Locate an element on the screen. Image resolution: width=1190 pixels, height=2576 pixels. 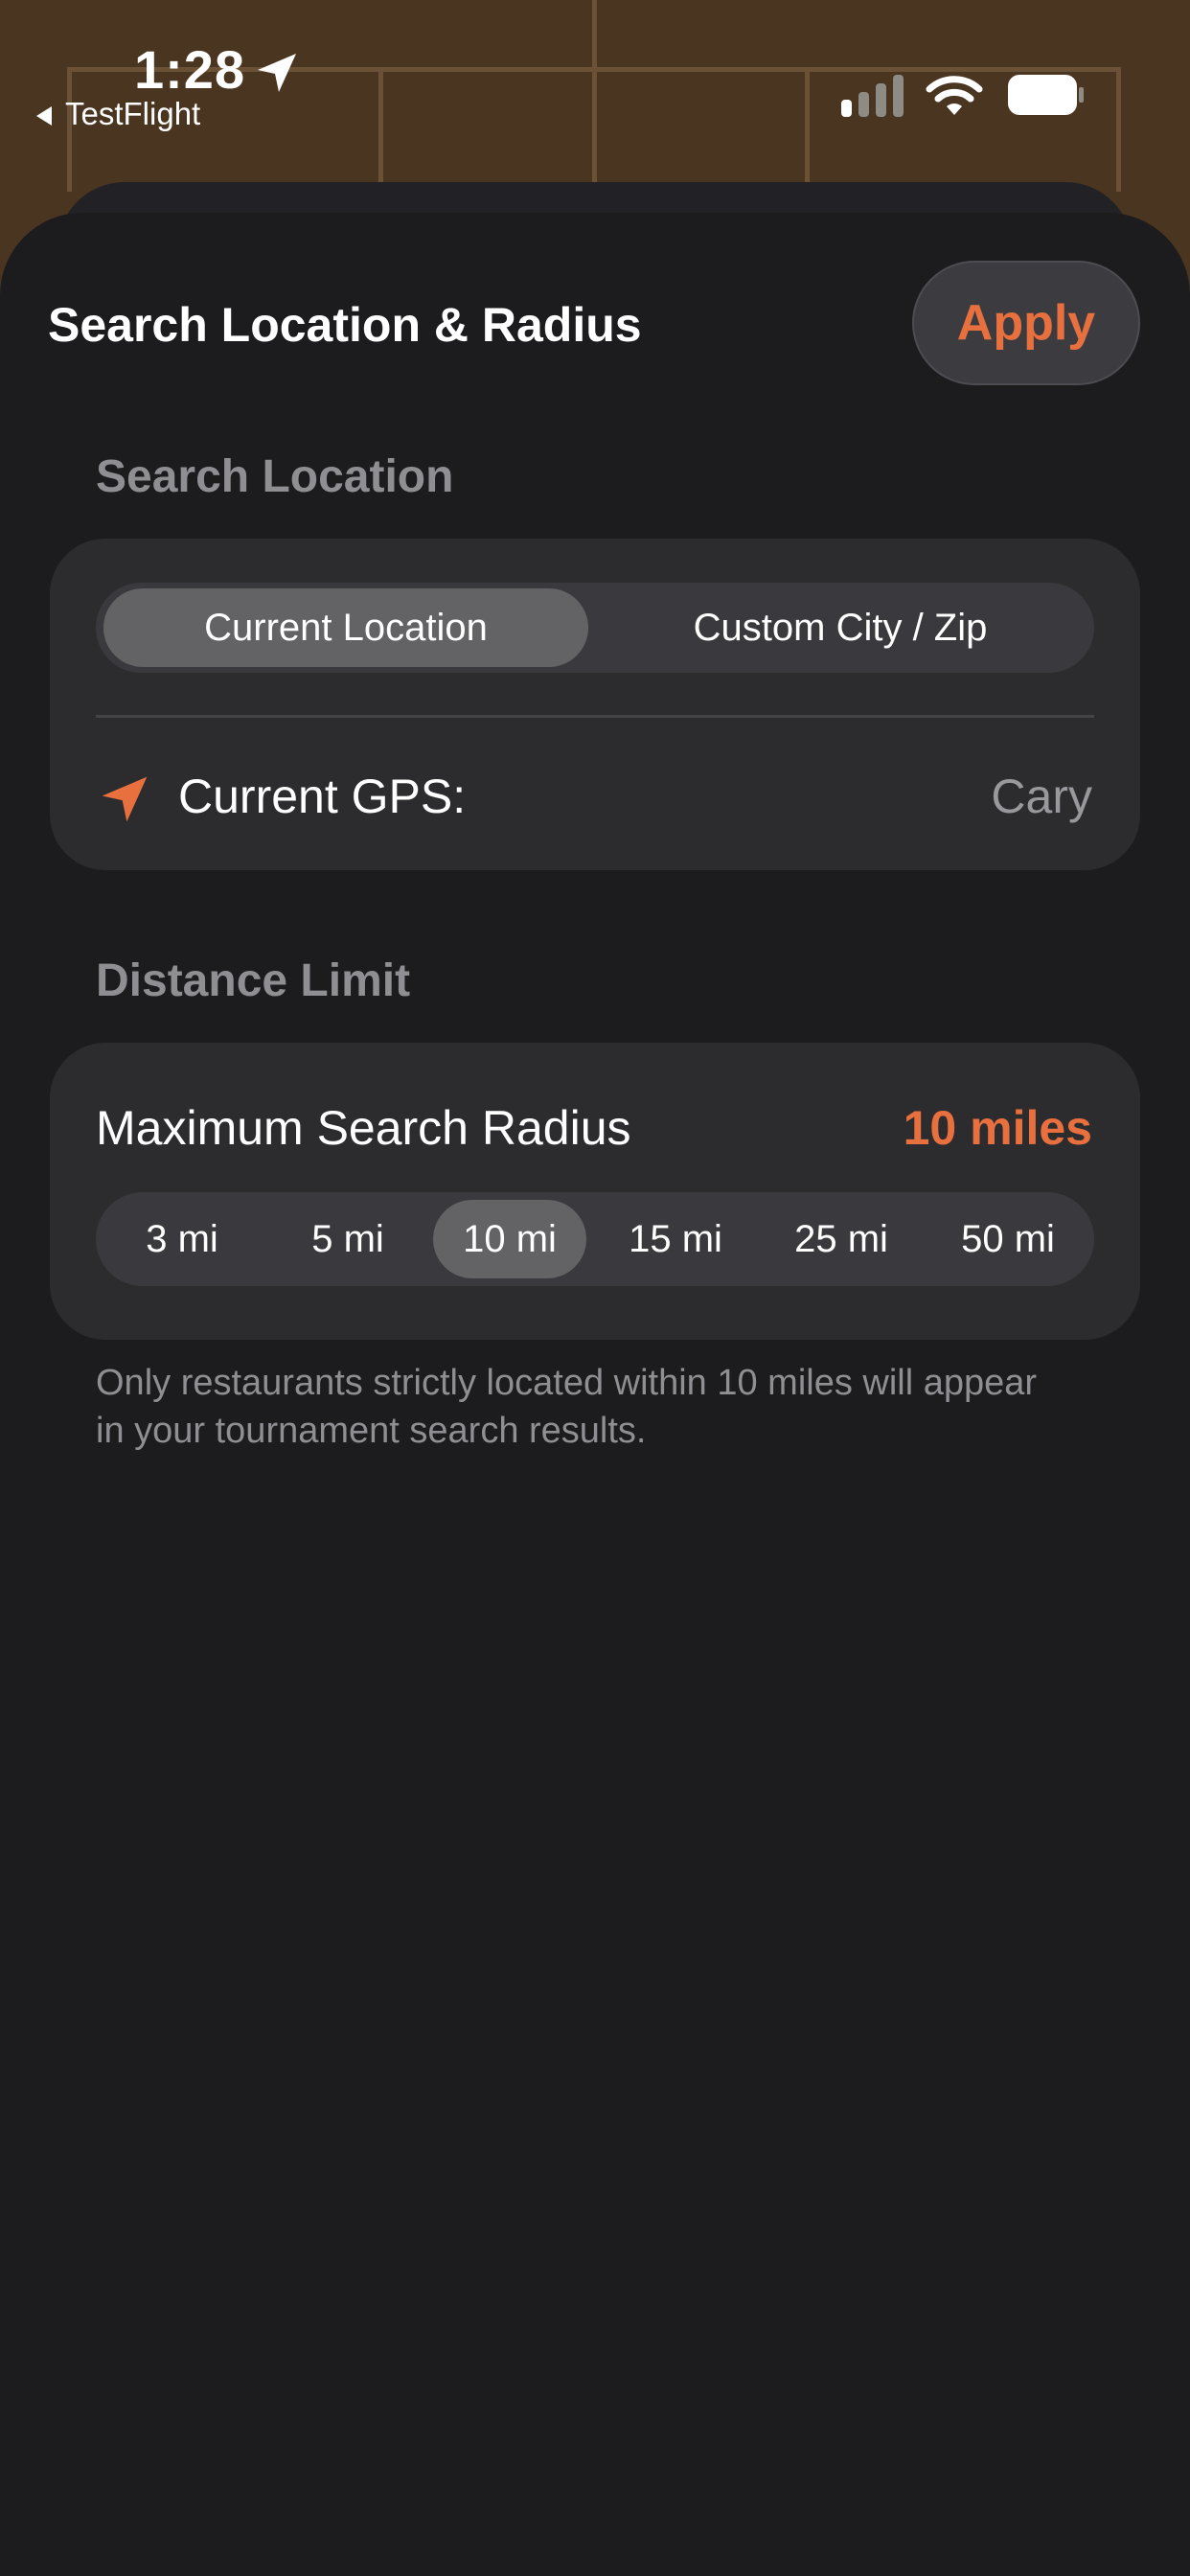
radius-option-15mi: 15 mi is located at coordinates (676, 1239).